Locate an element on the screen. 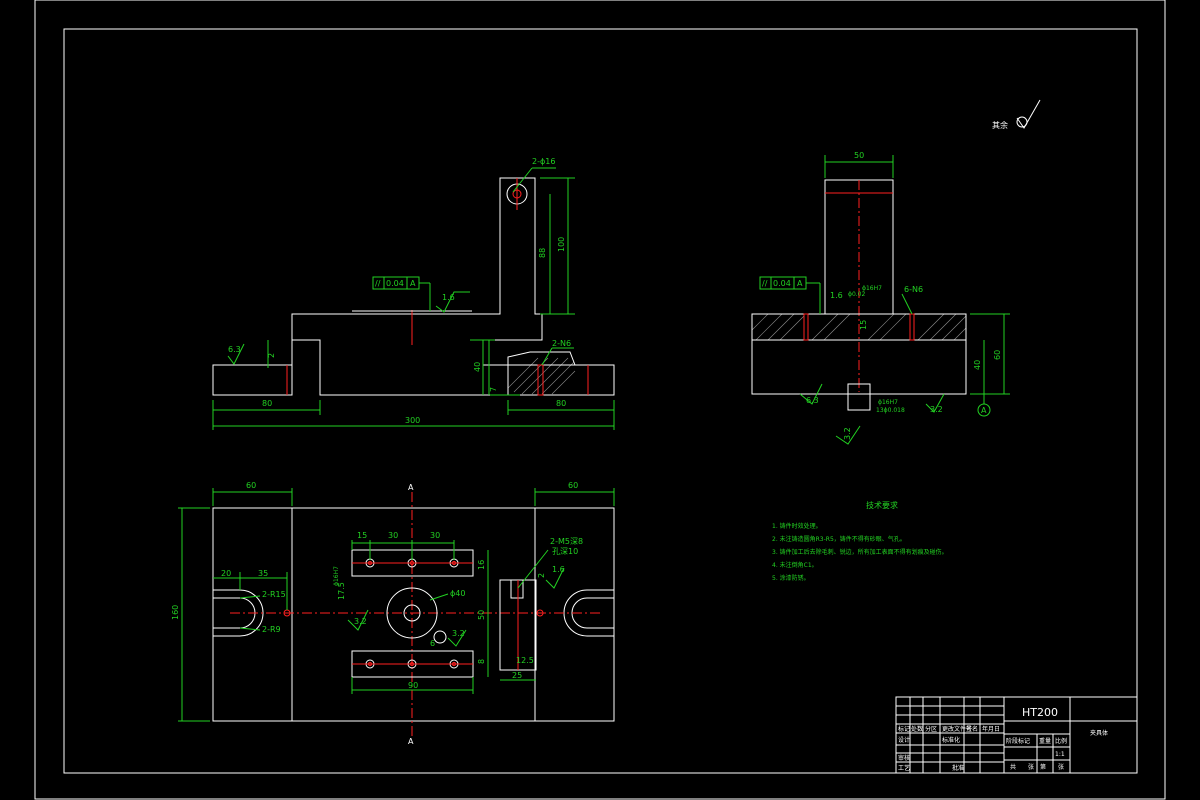 The image size is (1200, 800). title-part-name: 夹具体 is located at coordinates (1099, 733).